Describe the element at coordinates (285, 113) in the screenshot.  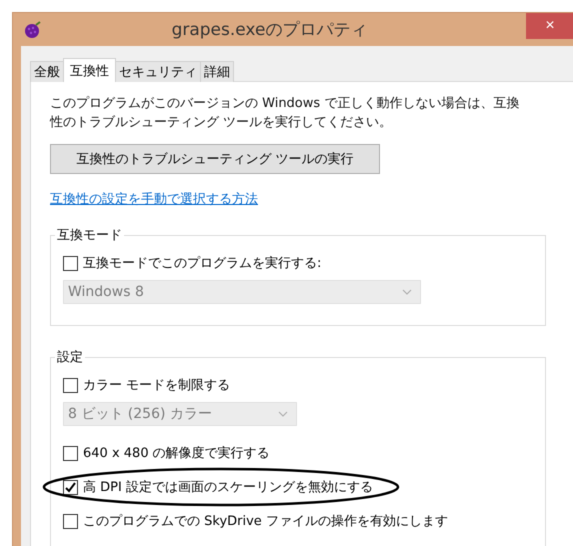
I see `intro-text: このプログラムがこのバージョンの Windows で正しく動作しない場合は、互換性のトラブルシューティング ツールを実行してください。` at that location.